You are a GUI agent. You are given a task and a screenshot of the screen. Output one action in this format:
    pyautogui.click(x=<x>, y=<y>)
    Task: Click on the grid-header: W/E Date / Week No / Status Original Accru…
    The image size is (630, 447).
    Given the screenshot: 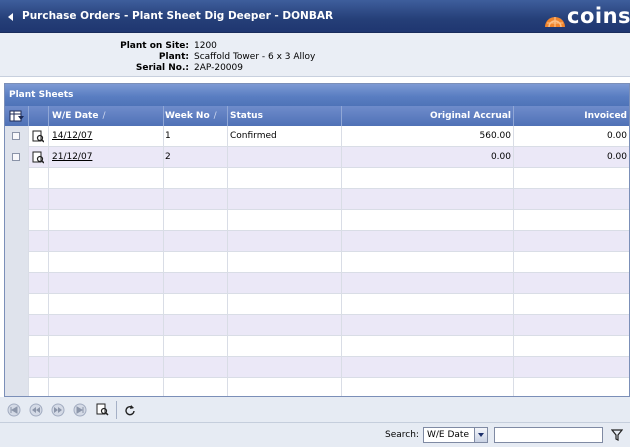 What is the action you would take?
    pyautogui.click(x=317, y=116)
    